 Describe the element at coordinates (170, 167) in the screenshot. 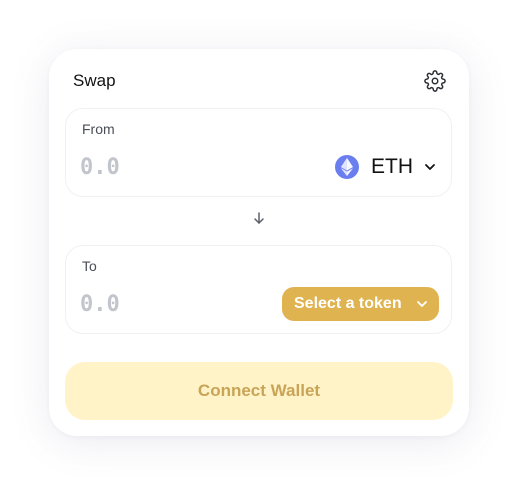

I see `from-amount-input` at that location.